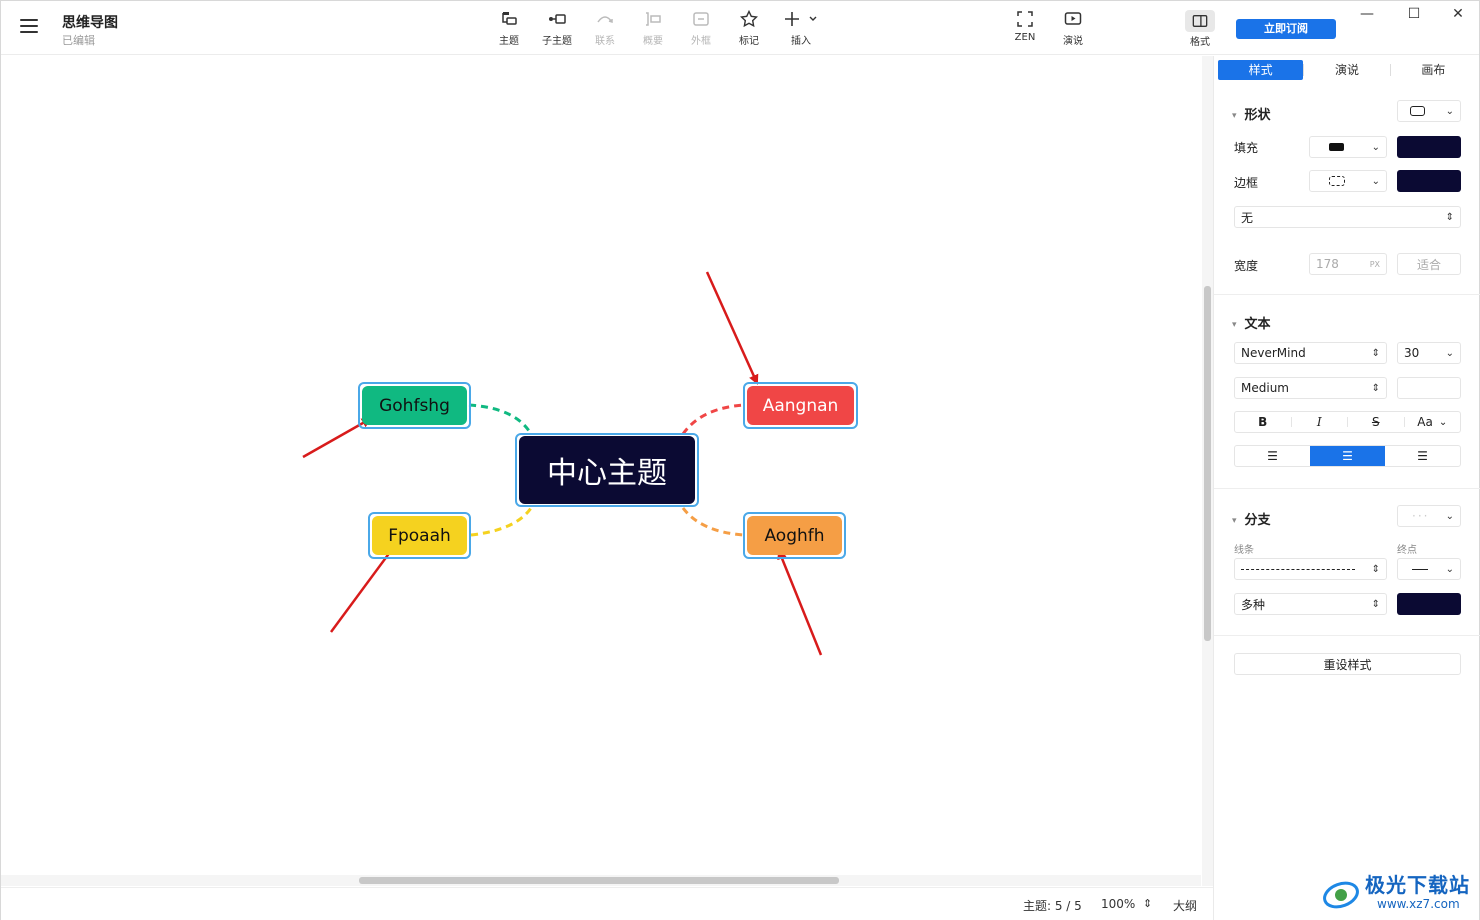 The height and width of the screenshot is (920, 1480). What do you see at coordinates (1418, 904) in the screenshot?
I see `watermark-url: www.xz7.com` at bounding box center [1418, 904].